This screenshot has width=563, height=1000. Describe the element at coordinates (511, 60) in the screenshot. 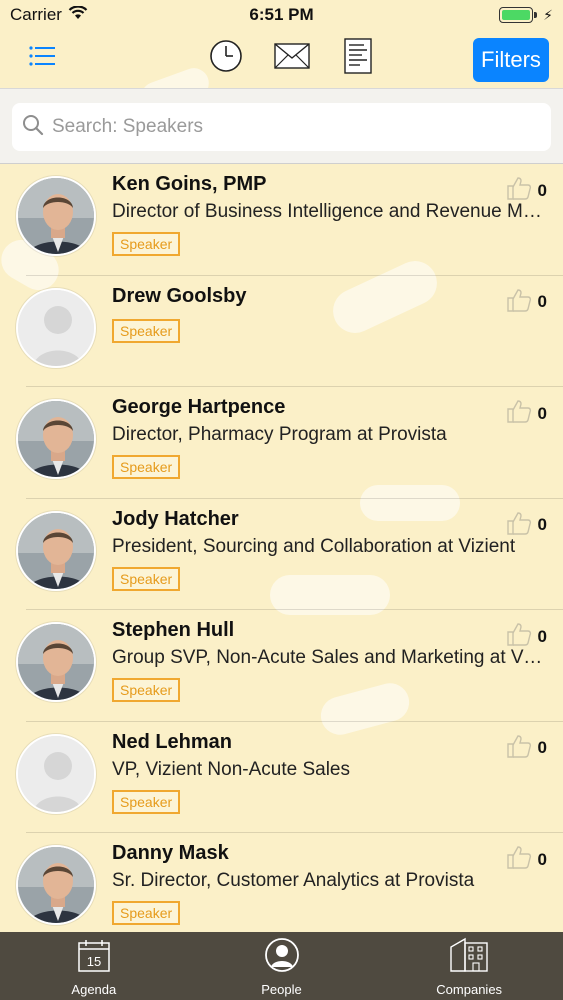

I see `filters-button: Filters` at that location.